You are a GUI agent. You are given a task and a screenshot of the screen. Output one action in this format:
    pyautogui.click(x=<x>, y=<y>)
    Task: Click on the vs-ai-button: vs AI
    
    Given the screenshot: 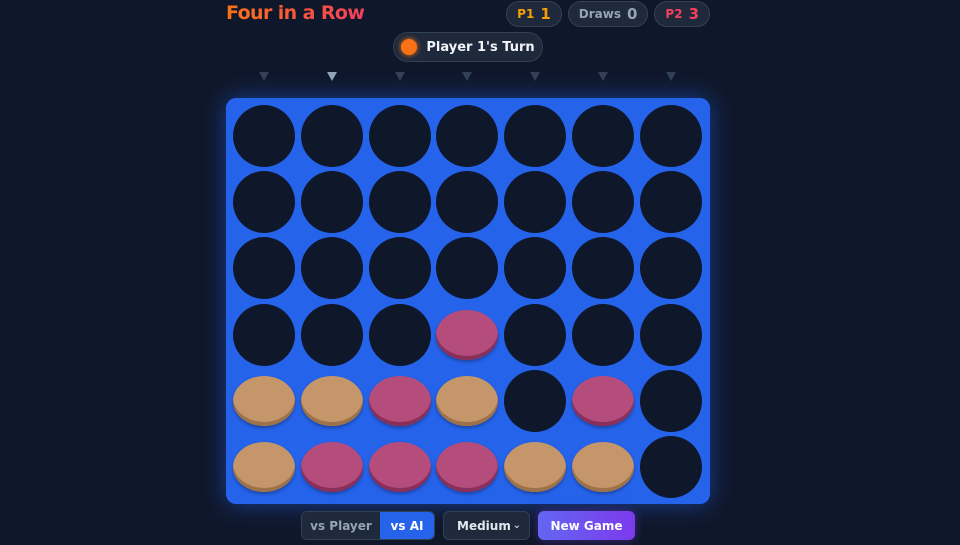 What is the action you would take?
    pyautogui.click(x=407, y=525)
    